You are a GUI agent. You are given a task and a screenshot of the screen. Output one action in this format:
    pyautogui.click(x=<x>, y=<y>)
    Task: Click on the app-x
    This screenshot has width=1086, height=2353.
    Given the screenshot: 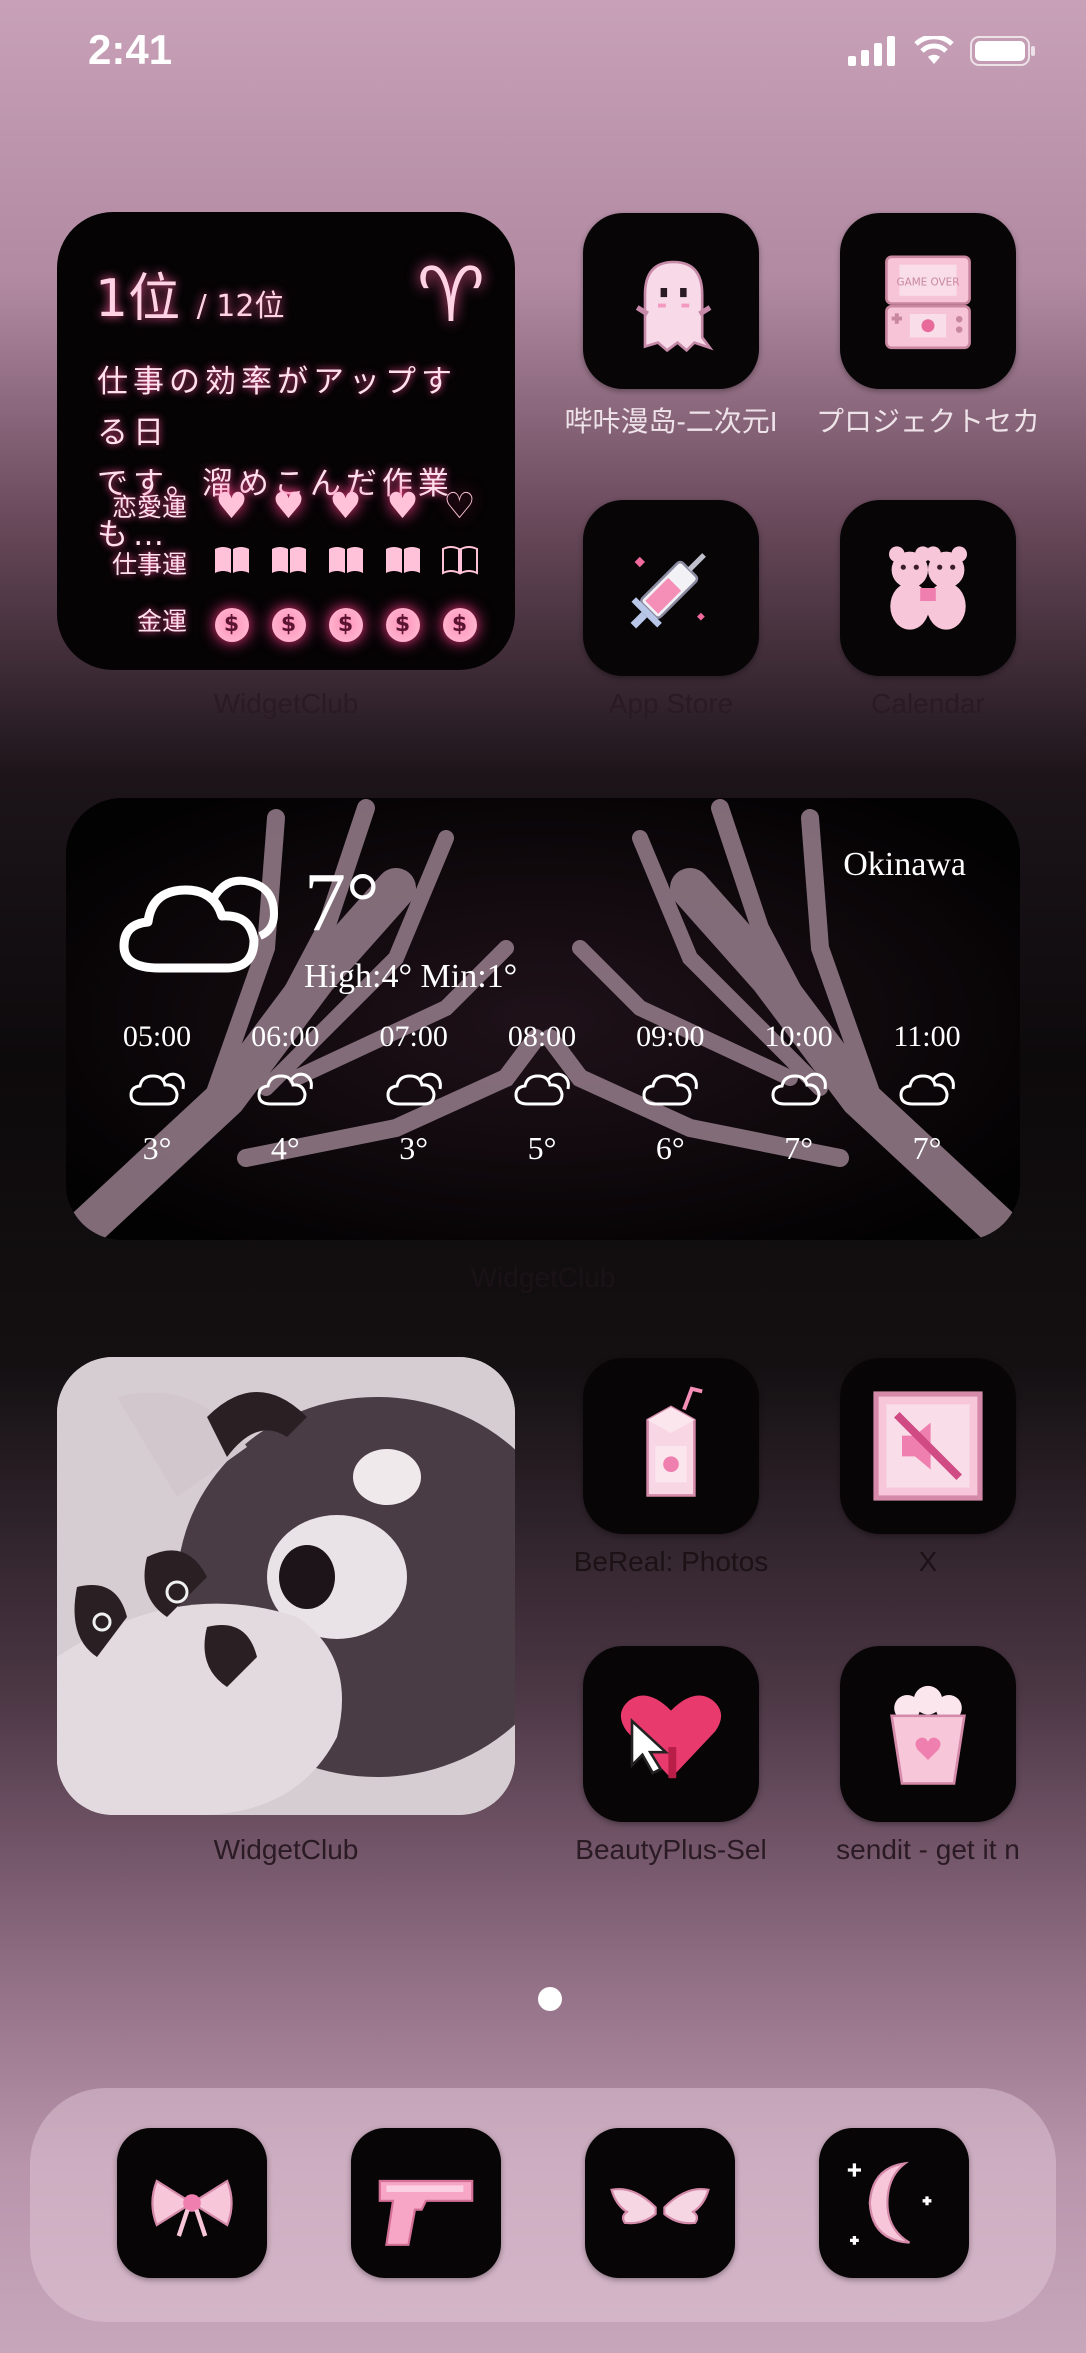 What is the action you would take?
    pyautogui.click(x=928, y=1446)
    